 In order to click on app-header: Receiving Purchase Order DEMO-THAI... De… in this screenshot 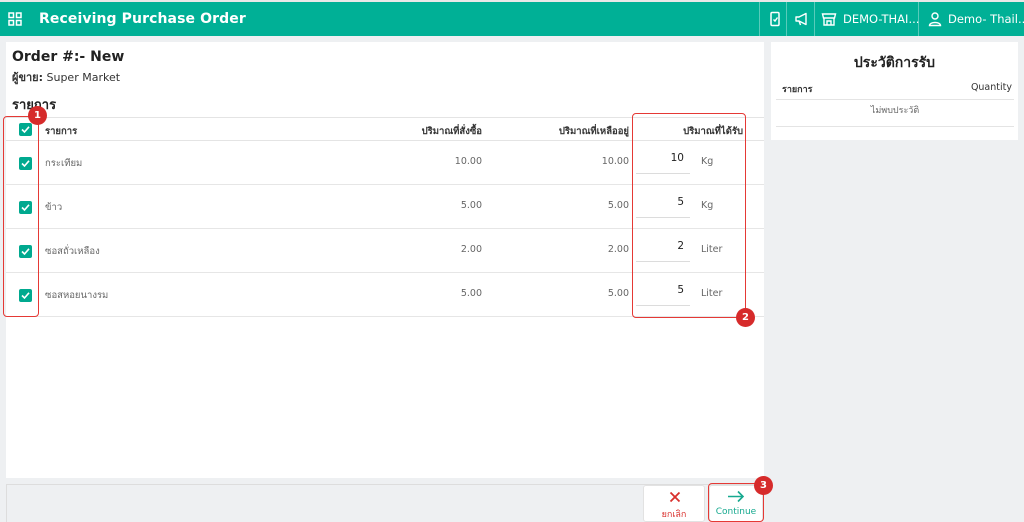, I will do `click(512, 19)`.